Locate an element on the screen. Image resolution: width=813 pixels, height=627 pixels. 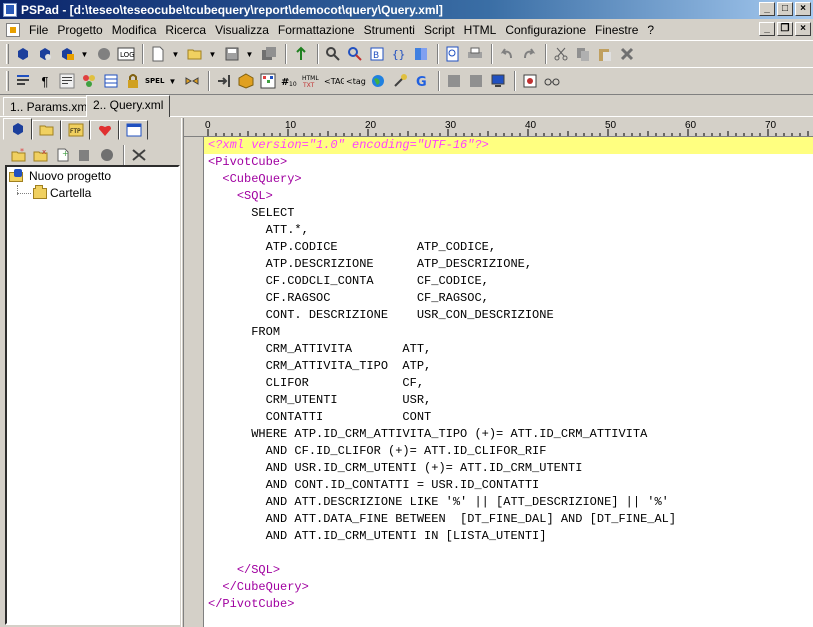
mdi-restore-button: ❐ is located at coordinates (785, 29).